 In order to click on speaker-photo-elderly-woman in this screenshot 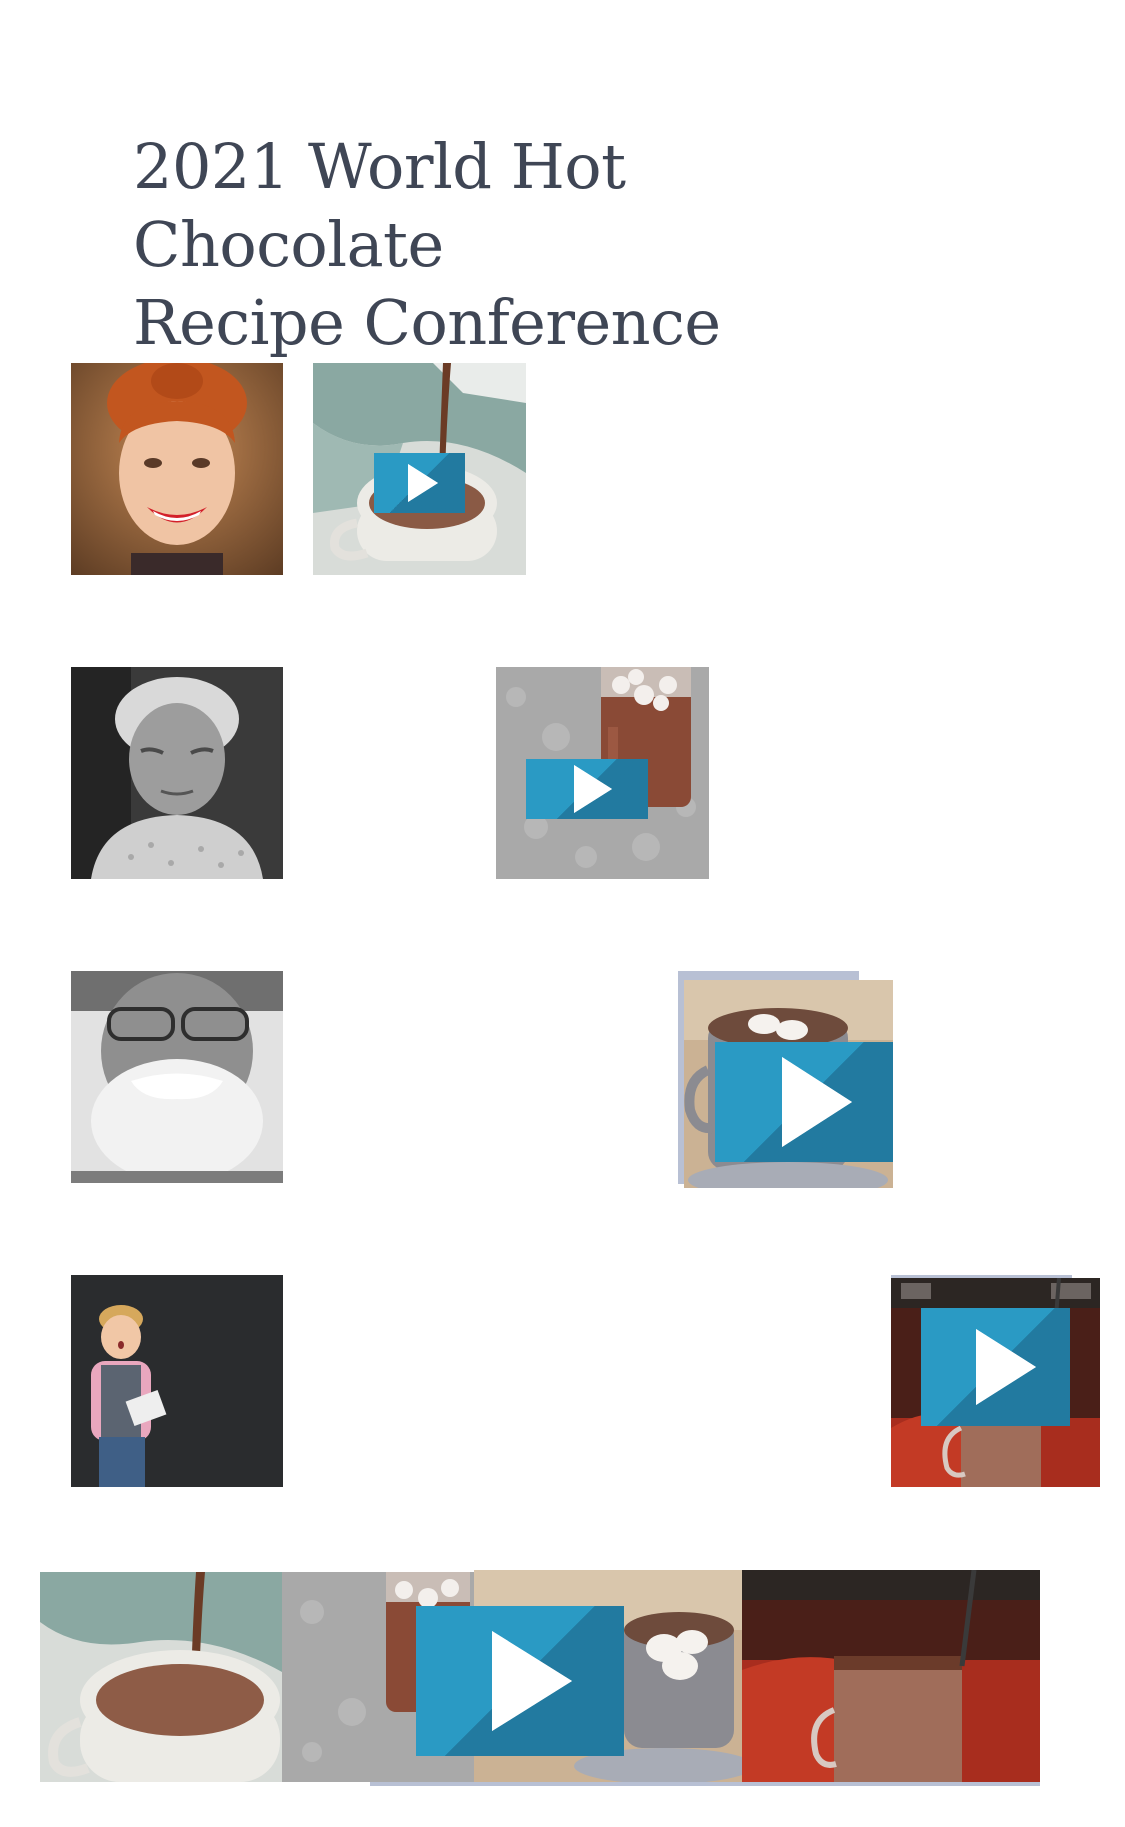, I will do `click(177, 773)`.